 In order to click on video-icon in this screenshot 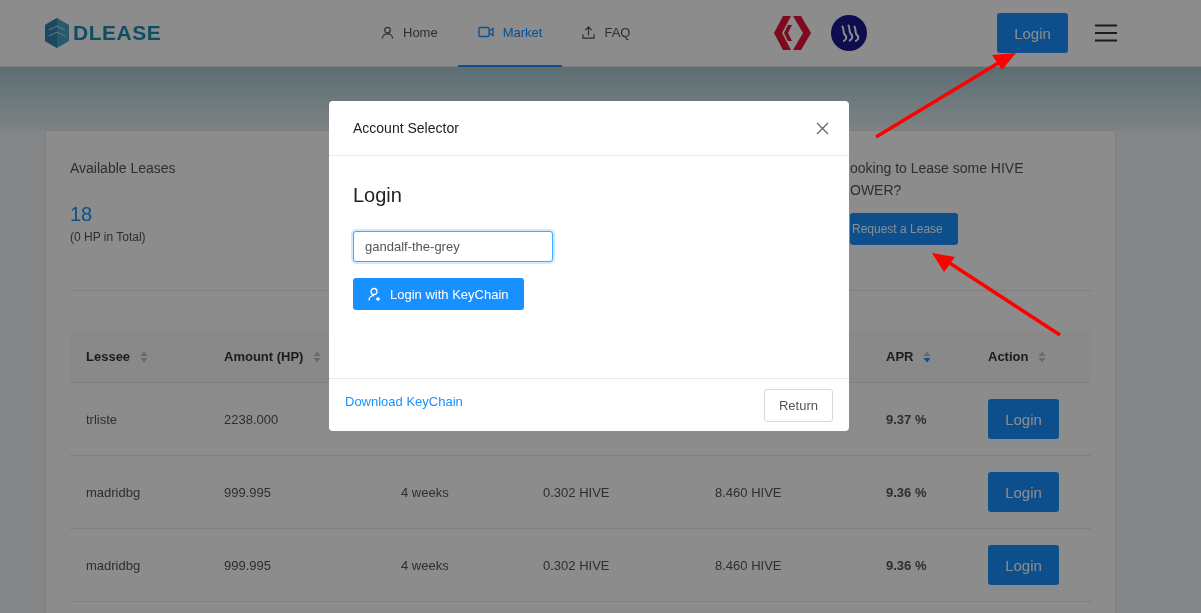, I will do `click(485, 32)`.